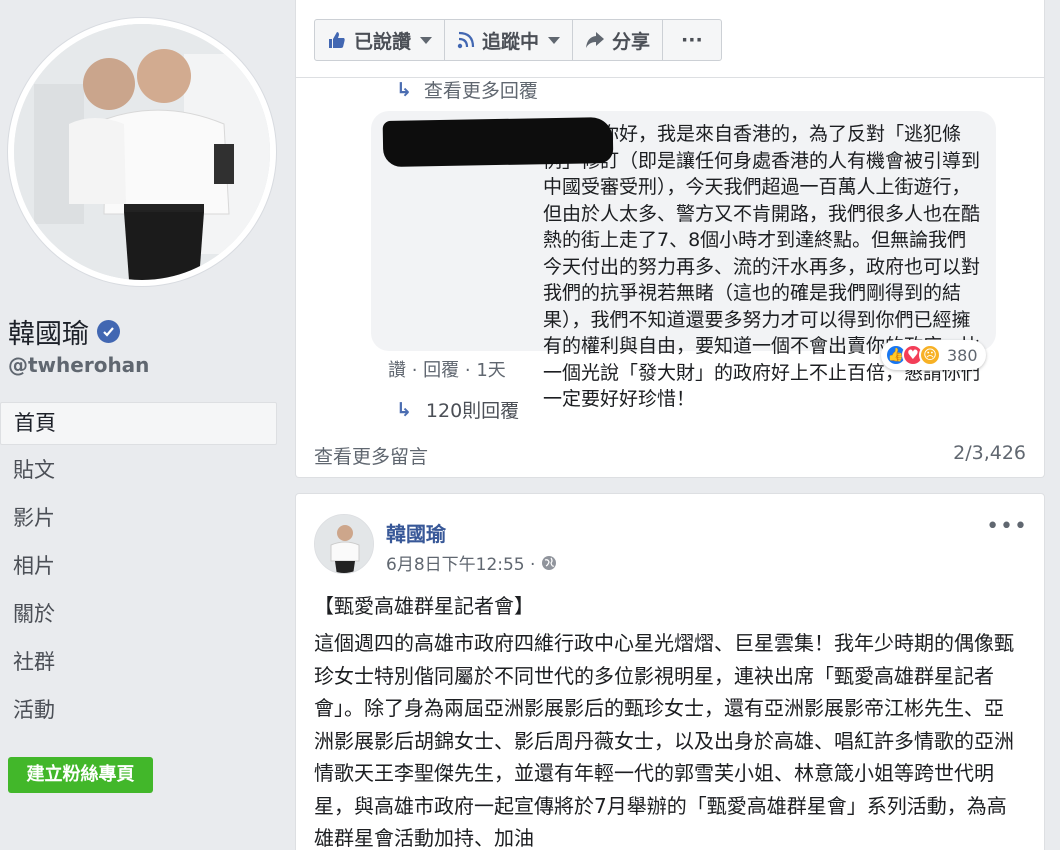  Describe the element at coordinates (48, 334) in the screenshot. I see `page-name-text: 韓國瑜` at that location.